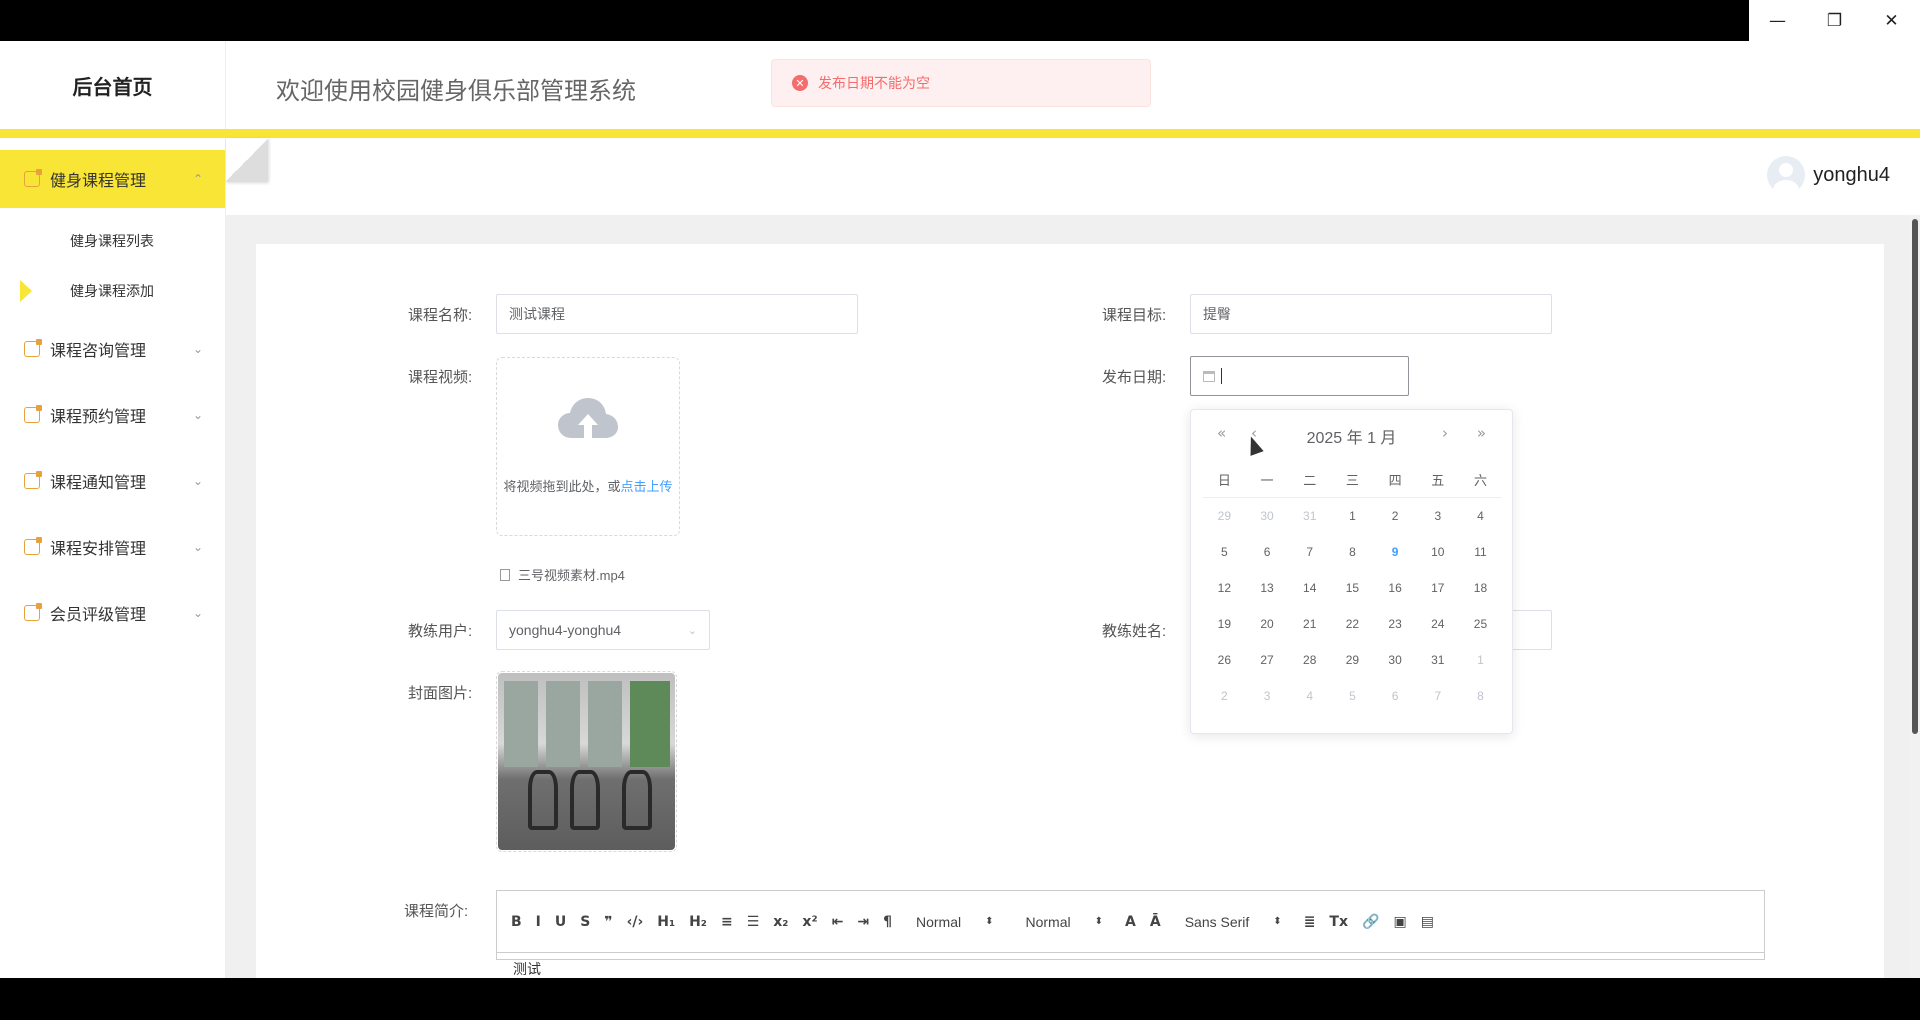 The image size is (1920, 1020). I want to click on clean-icon: Tx, so click(1338, 922).